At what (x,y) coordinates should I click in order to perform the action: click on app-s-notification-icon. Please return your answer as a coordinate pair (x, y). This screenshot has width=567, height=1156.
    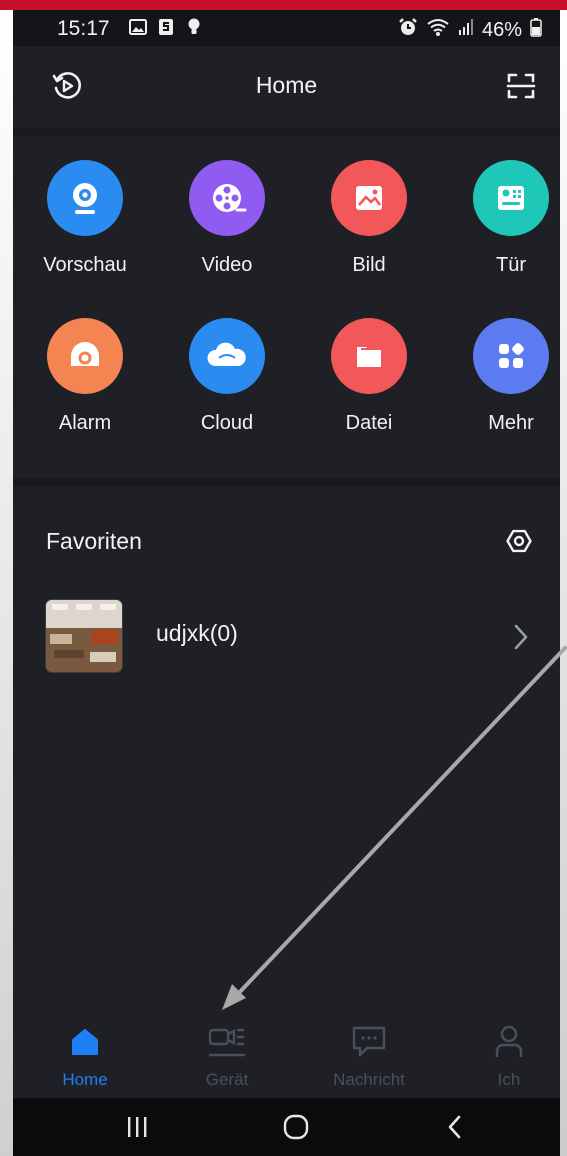
    Looking at the image, I should click on (166, 27).